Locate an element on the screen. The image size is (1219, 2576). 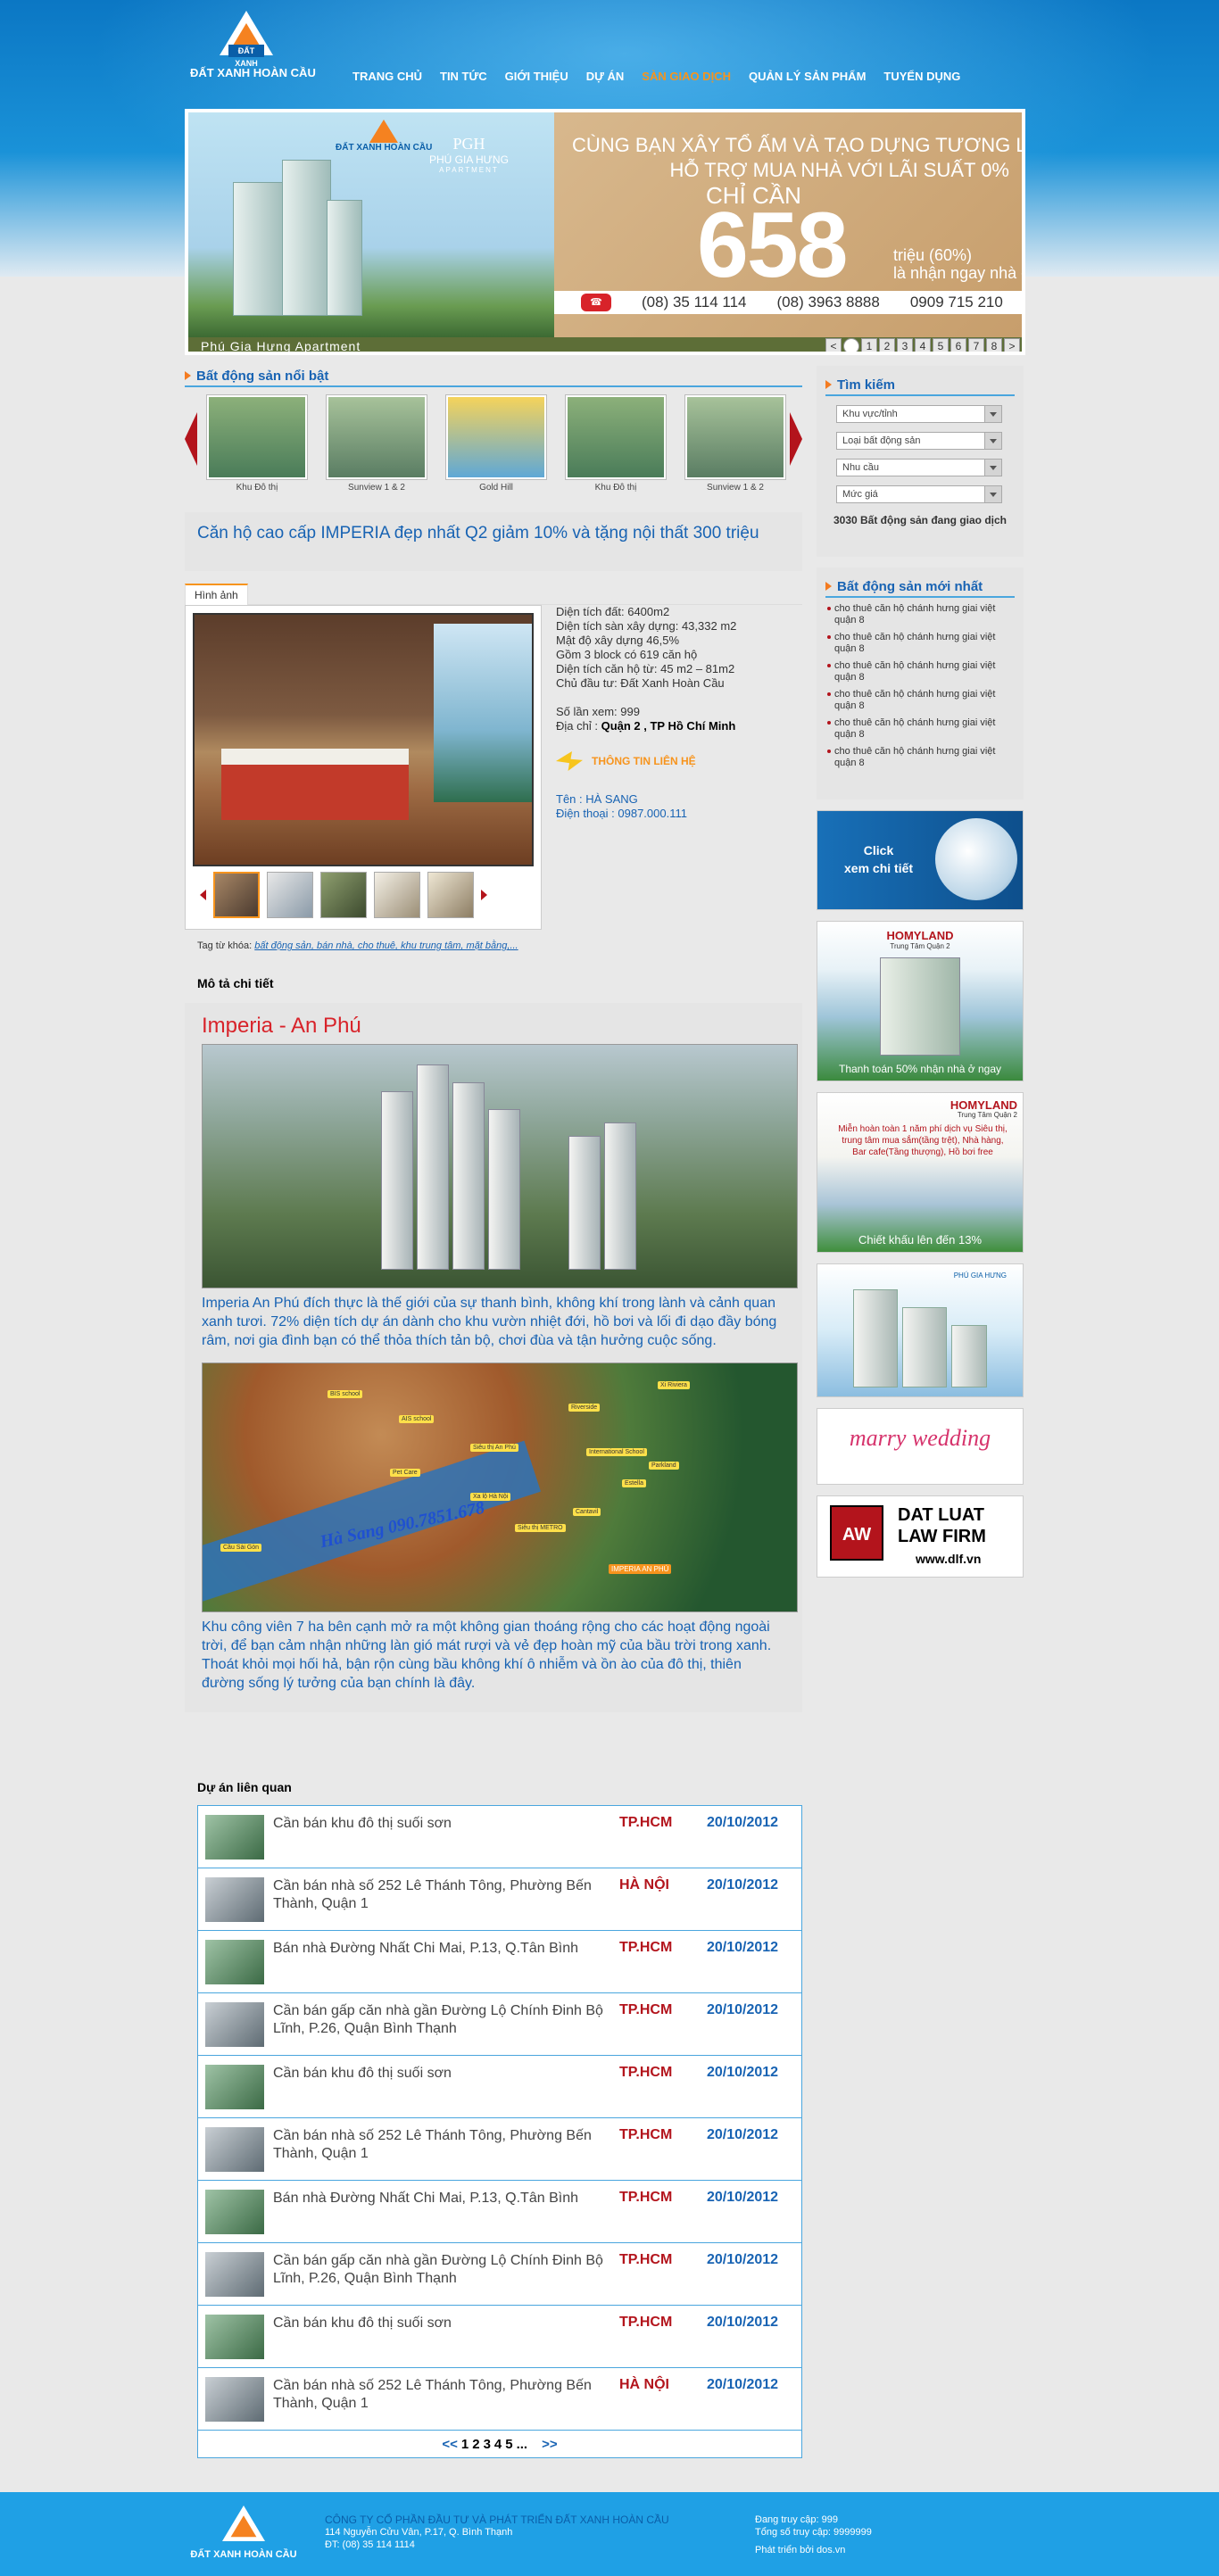
ad-dat-luat: AW DAT LUAT LAW FIRM www.dlf.vn is located at coordinates (920, 1536).